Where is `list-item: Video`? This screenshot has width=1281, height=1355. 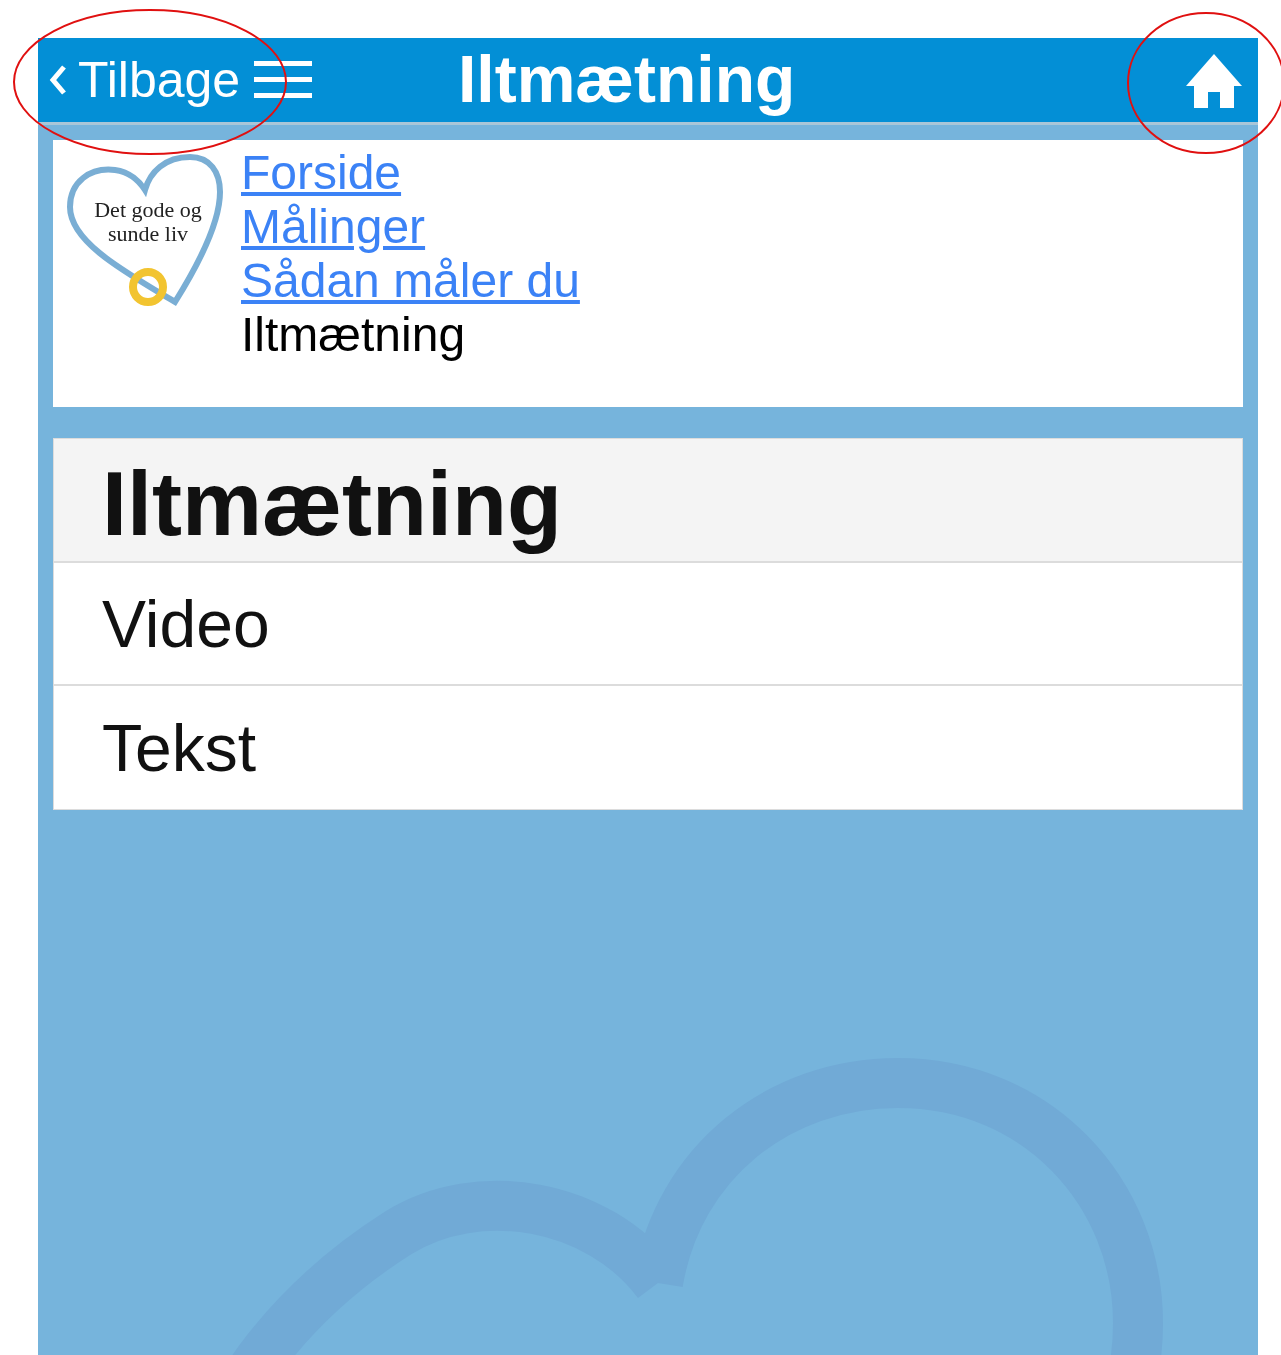
list-item: Video is located at coordinates (648, 624).